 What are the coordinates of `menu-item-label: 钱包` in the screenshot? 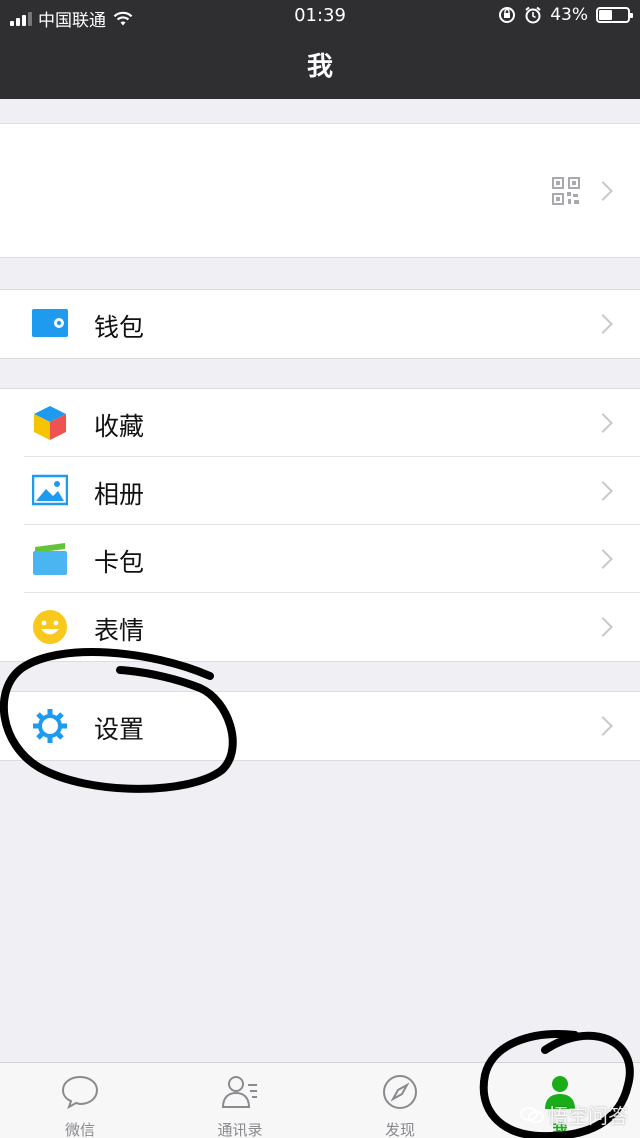 It's located at (119, 327).